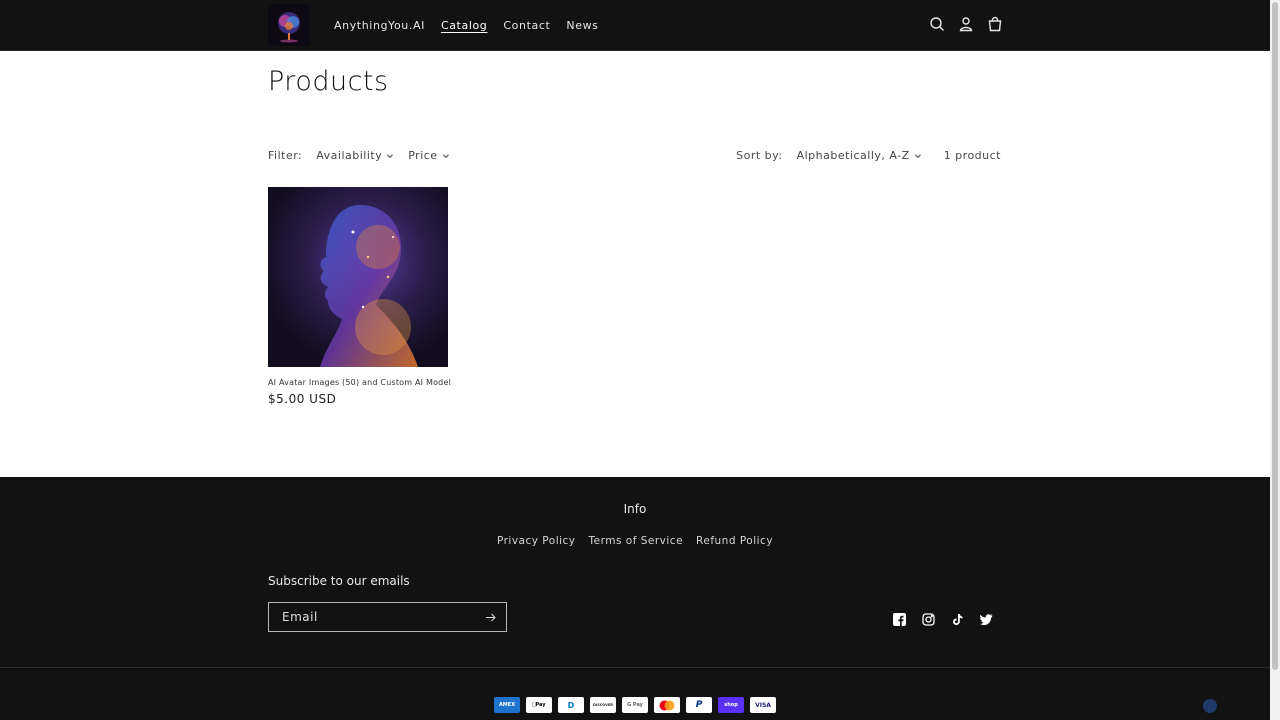  What do you see at coordinates (995, 24) in the screenshot?
I see `cart-icon` at bounding box center [995, 24].